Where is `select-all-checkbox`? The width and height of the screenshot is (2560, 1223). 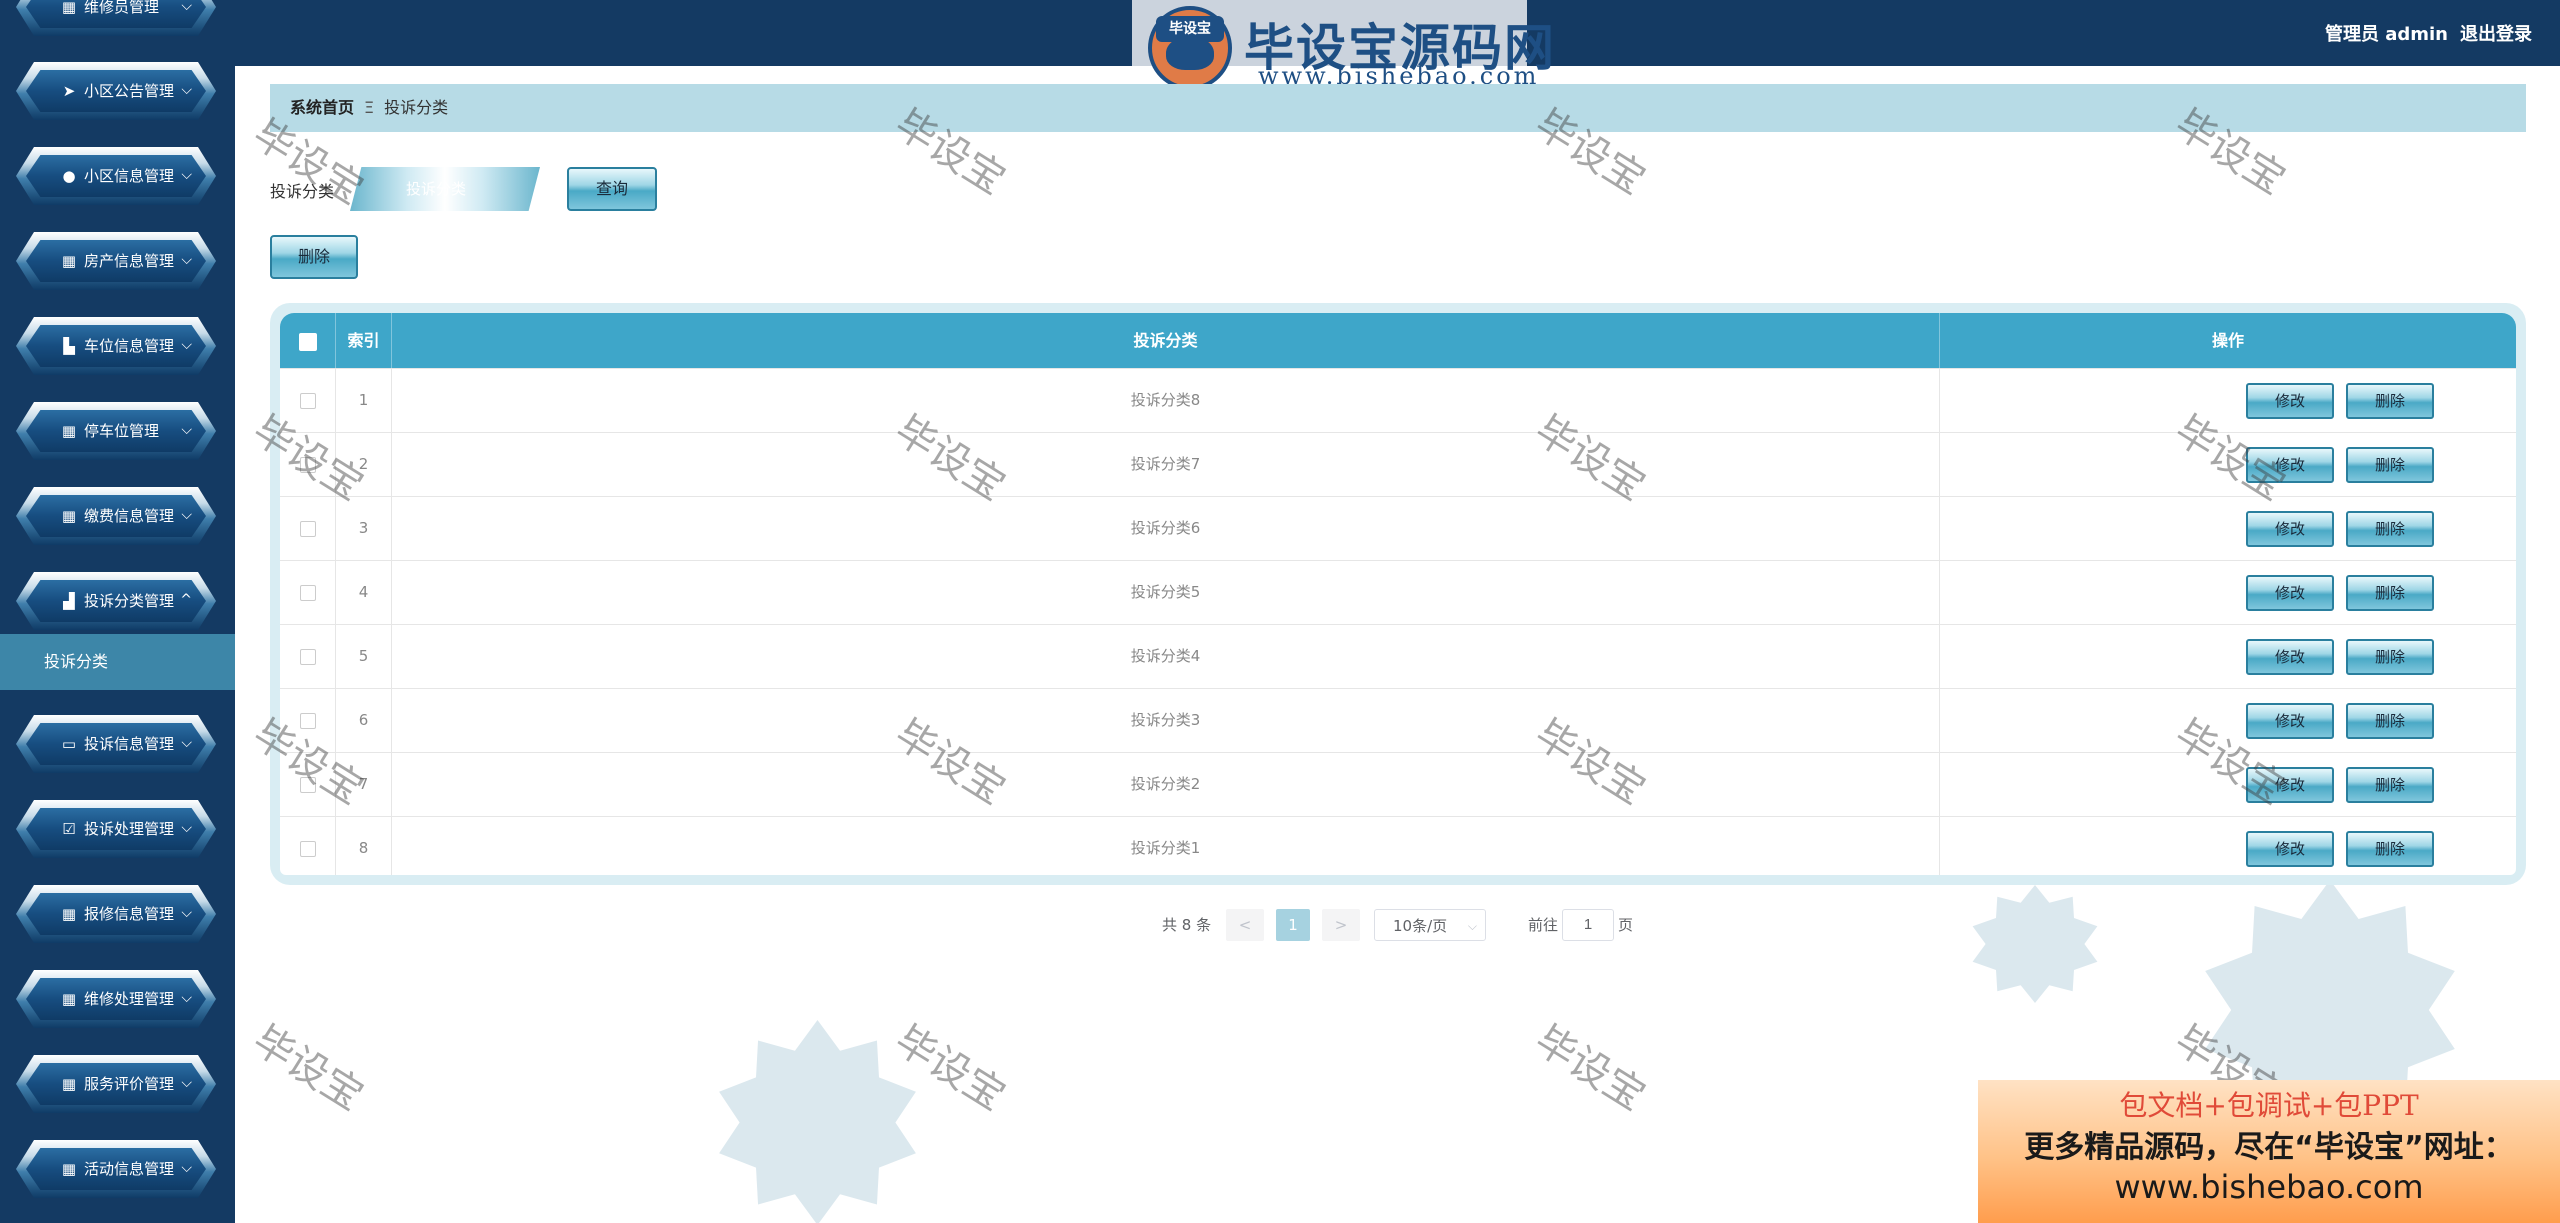
select-all-checkbox is located at coordinates (307, 341).